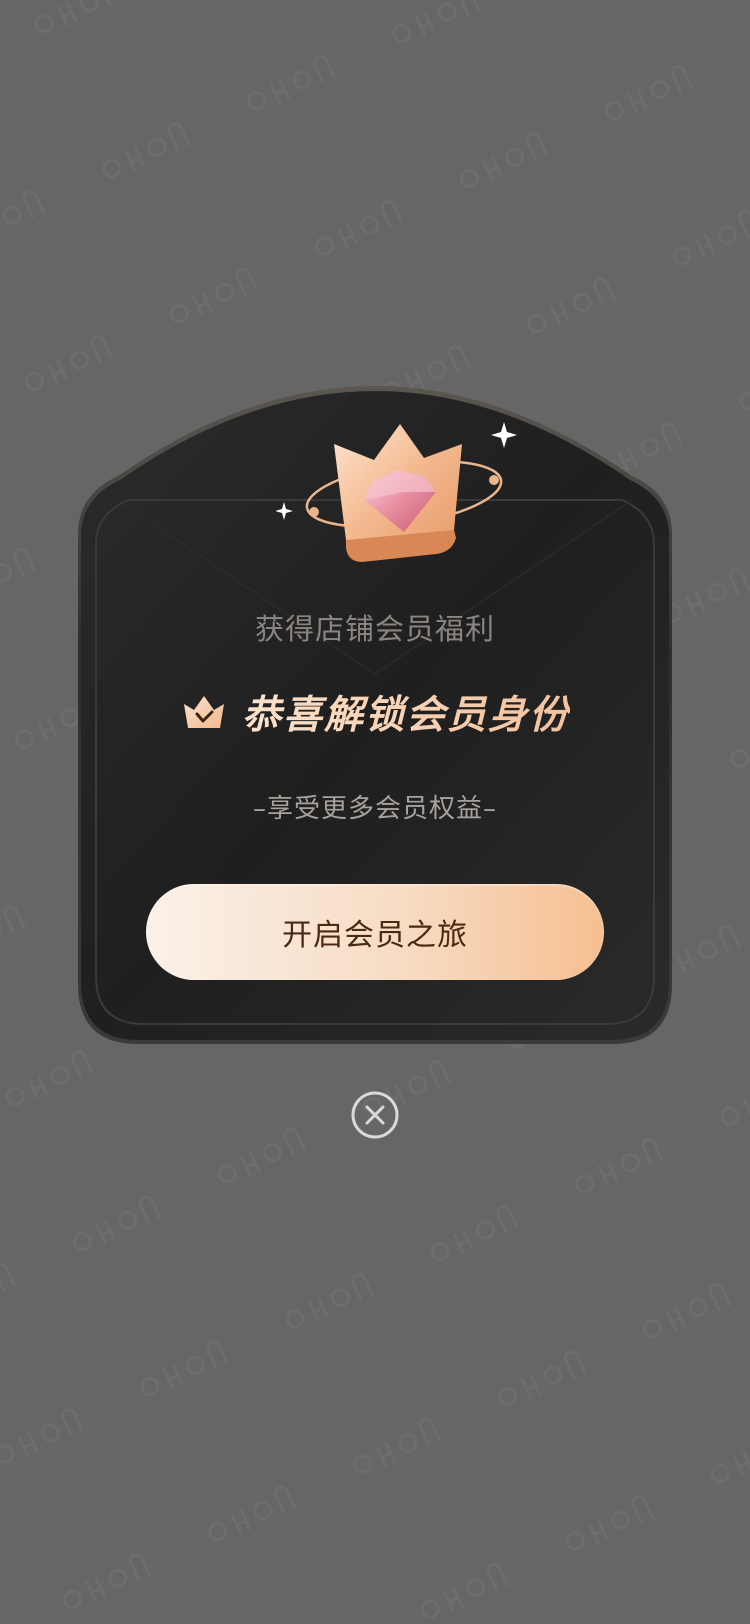 Image resolution: width=750 pixels, height=1624 pixels. Describe the element at coordinates (375, 1115) in the screenshot. I see `close-icon` at that location.